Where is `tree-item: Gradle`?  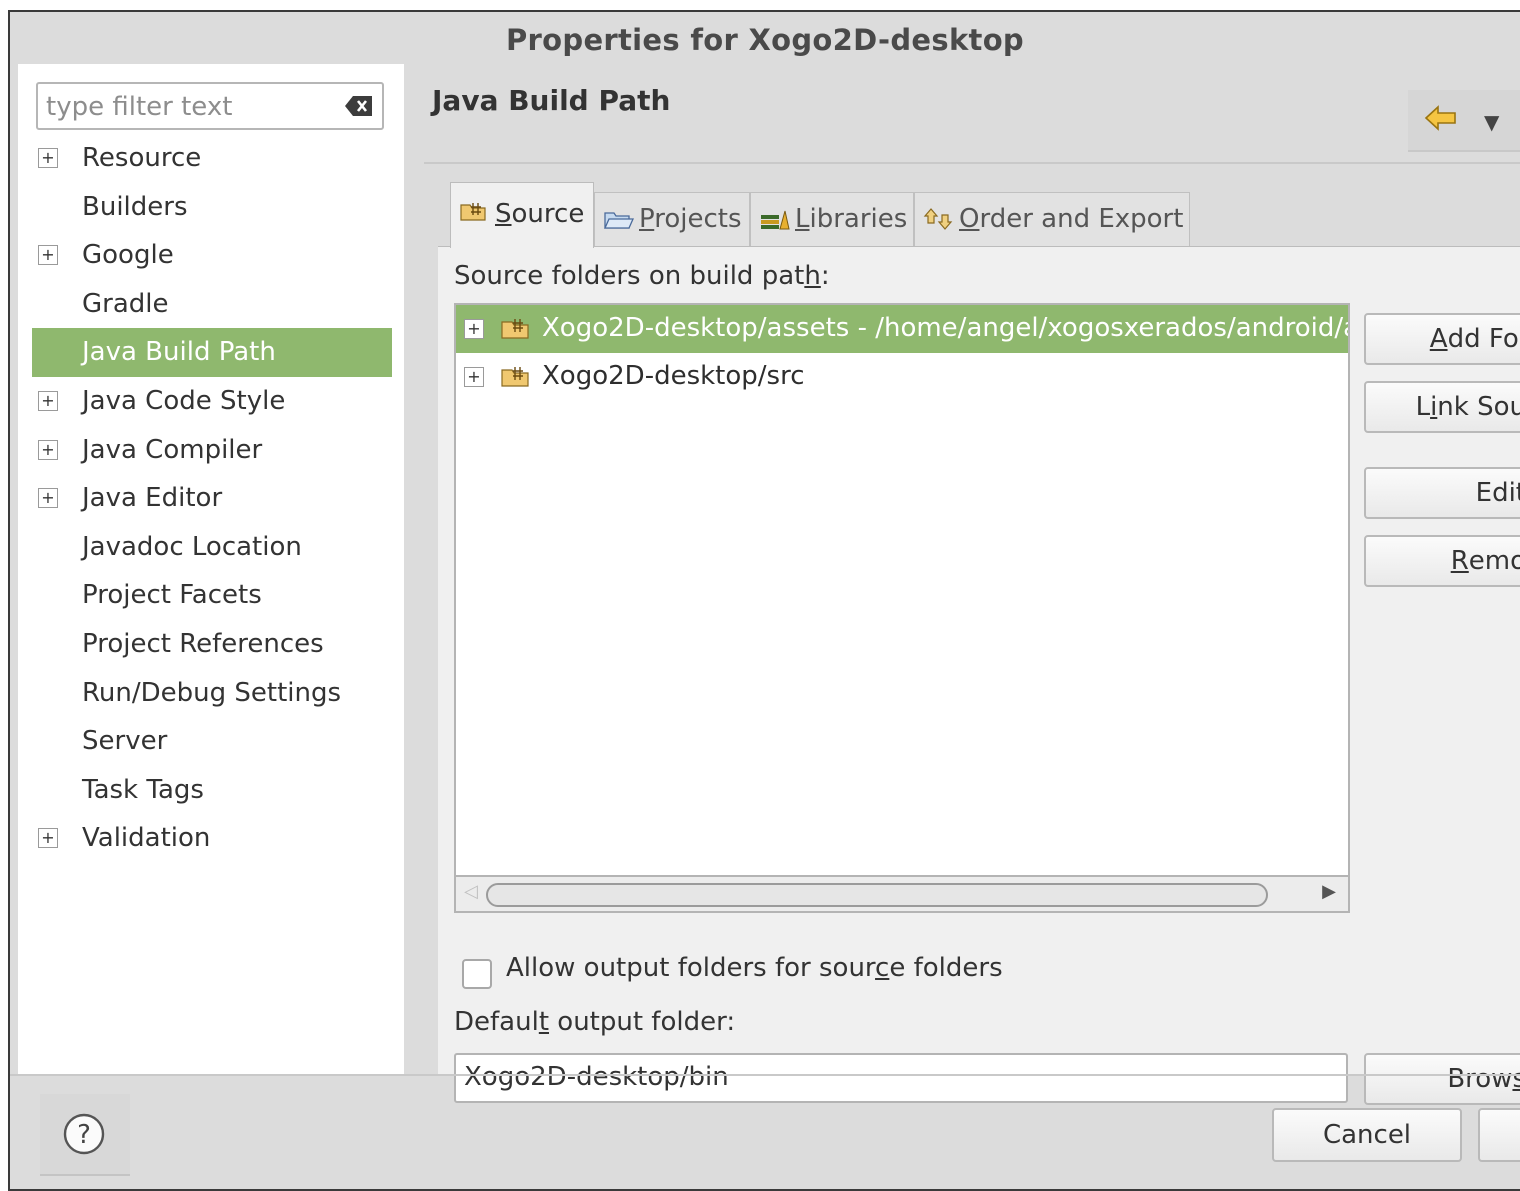
tree-item: Gradle is located at coordinates (211, 304).